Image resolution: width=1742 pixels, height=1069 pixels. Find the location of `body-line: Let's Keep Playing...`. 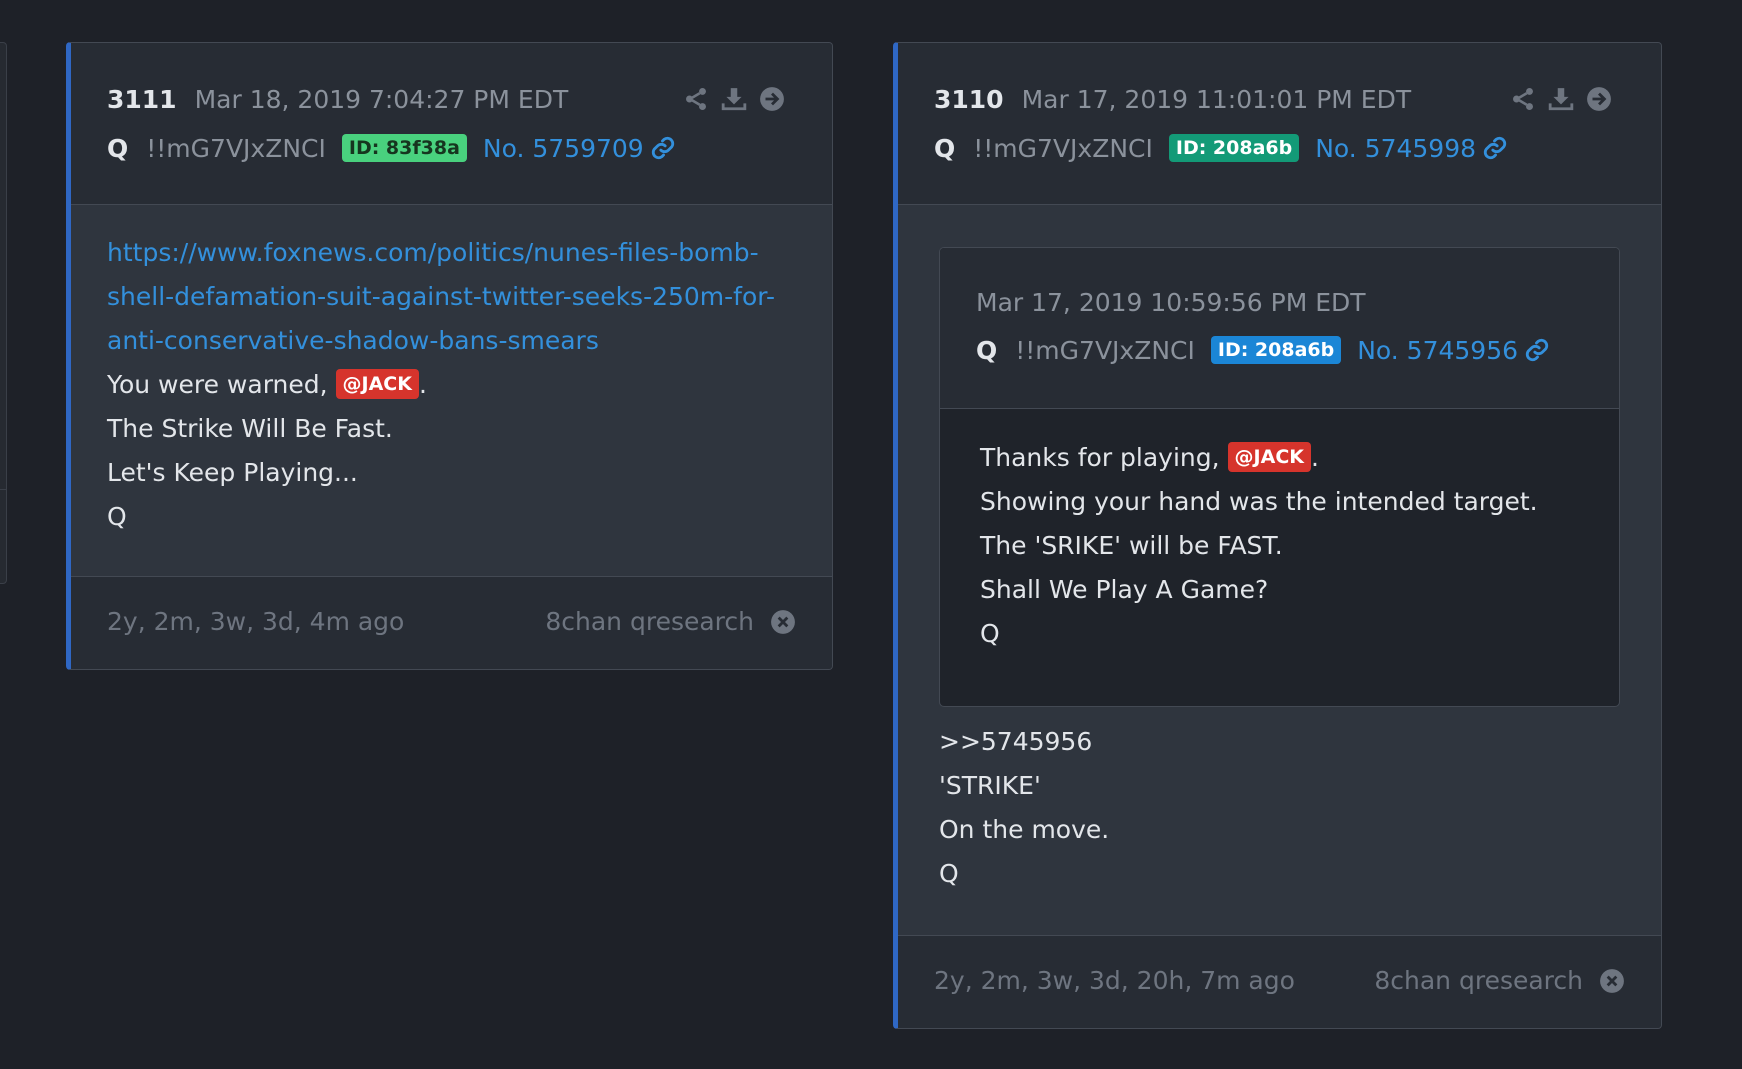

body-line: Let's Keep Playing... is located at coordinates (232, 472).